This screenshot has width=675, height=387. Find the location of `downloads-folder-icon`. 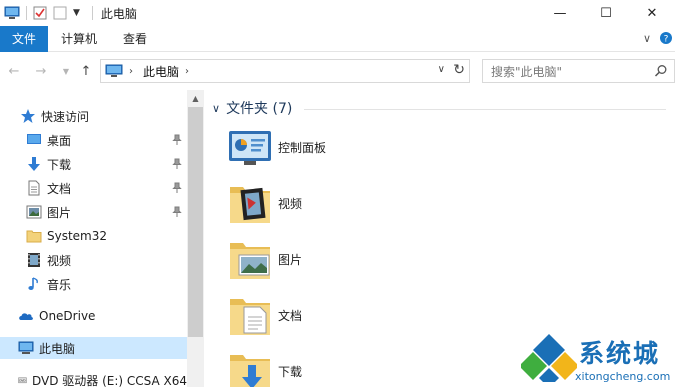

downloads-folder-icon is located at coordinates (250, 371).